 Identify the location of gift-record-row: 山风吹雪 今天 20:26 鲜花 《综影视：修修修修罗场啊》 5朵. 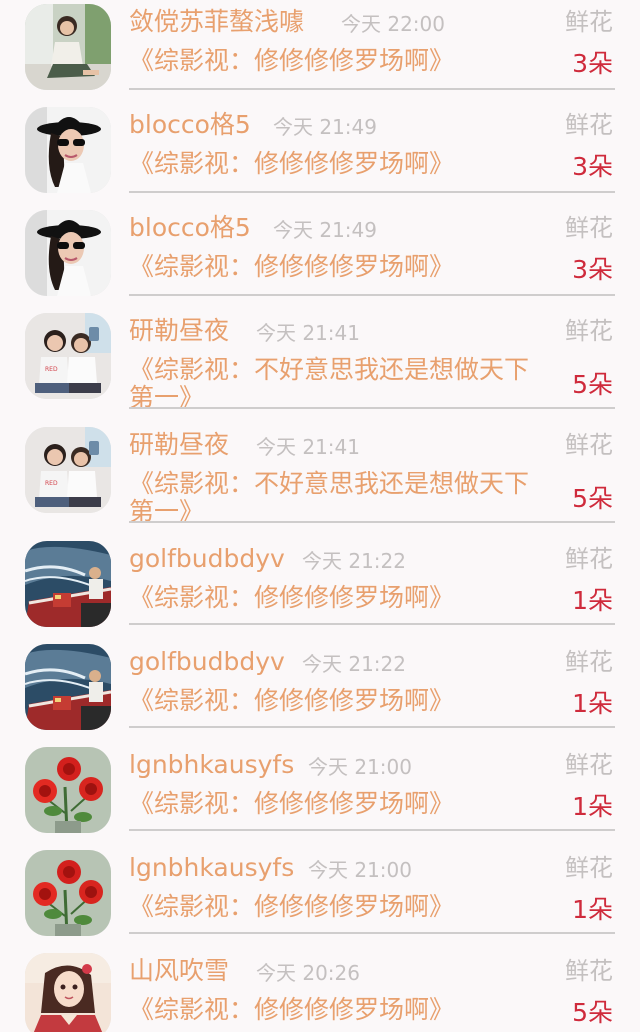
(320, 990).